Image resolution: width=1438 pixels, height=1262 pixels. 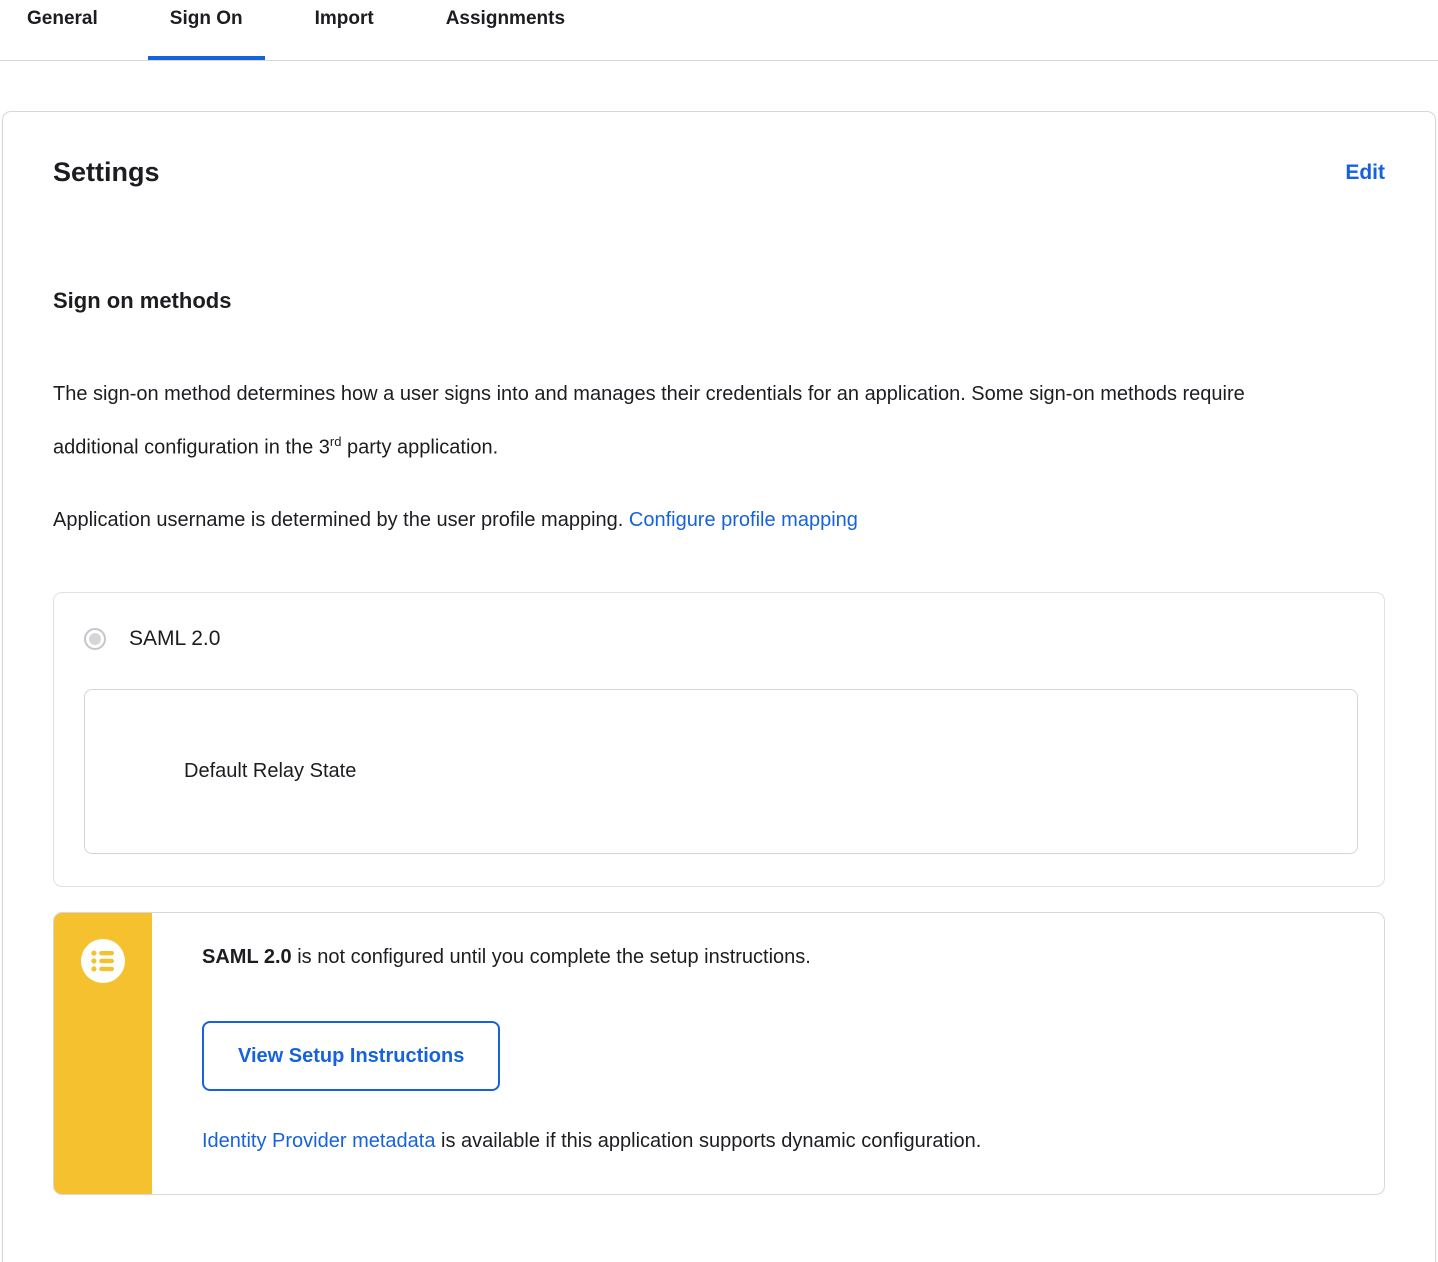 What do you see at coordinates (420, 447) in the screenshot?
I see `description-text-part2: party application.` at bounding box center [420, 447].